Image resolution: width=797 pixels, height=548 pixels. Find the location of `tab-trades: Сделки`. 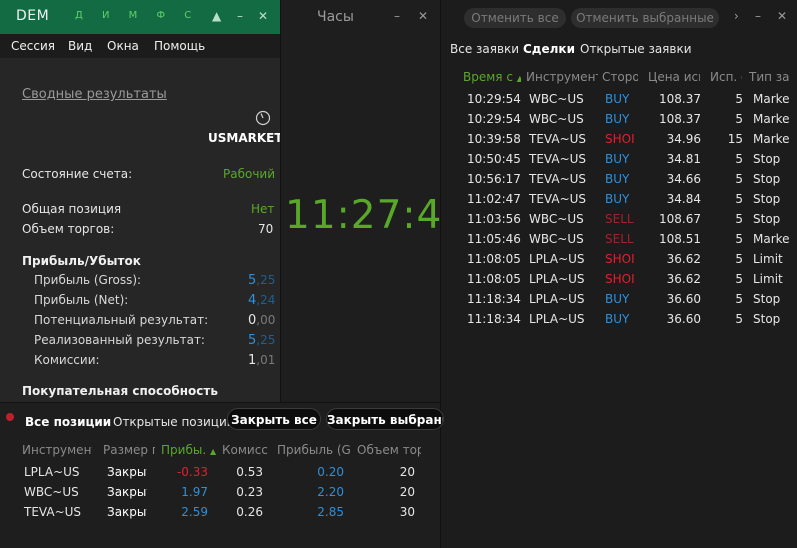

tab-trades: Сделки is located at coordinates (549, 49).